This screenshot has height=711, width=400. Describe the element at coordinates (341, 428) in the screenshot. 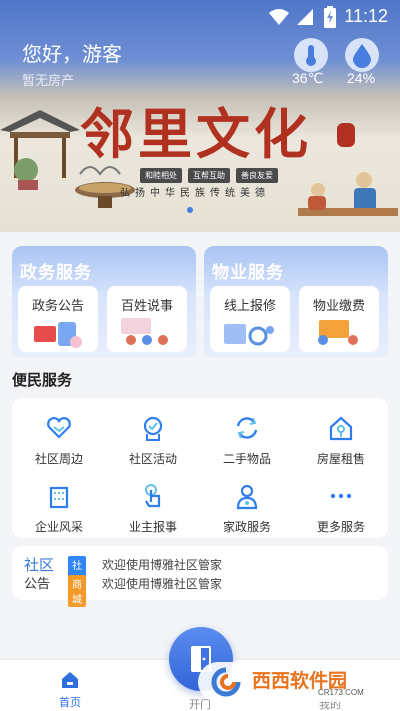

I see `house-rent-icon` at that location.